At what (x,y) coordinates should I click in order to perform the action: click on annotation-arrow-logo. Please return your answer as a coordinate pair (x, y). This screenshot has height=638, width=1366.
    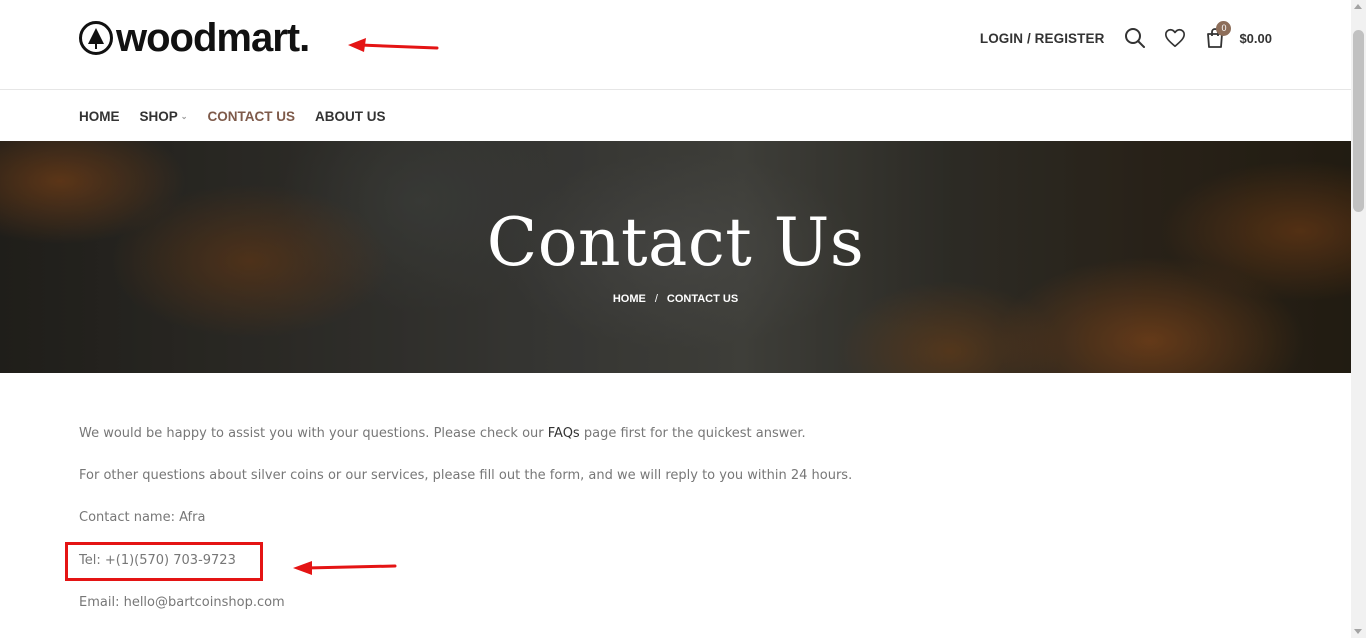
    Looking at the image, I should click on (393, 45).